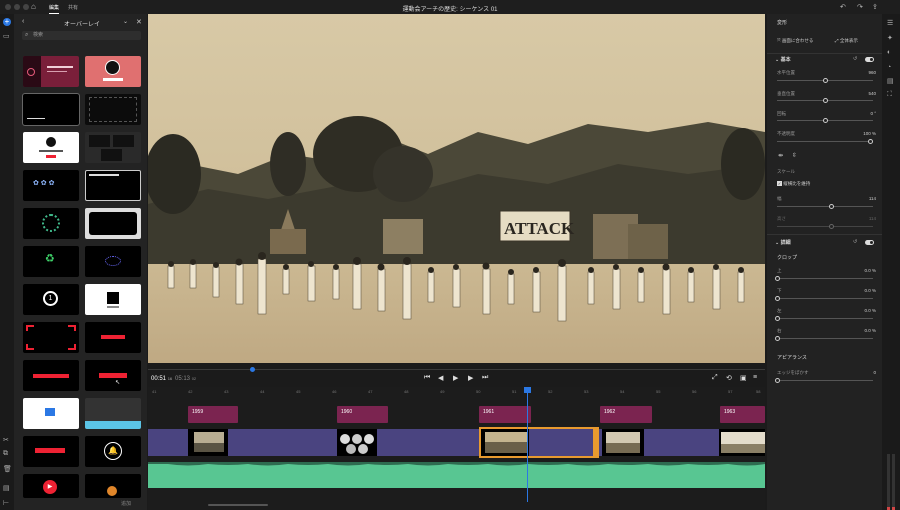 Image resolution: width=900 pixels, height=510 pixels. I want to click on transform-icon: ⛶, so click(889, 95).